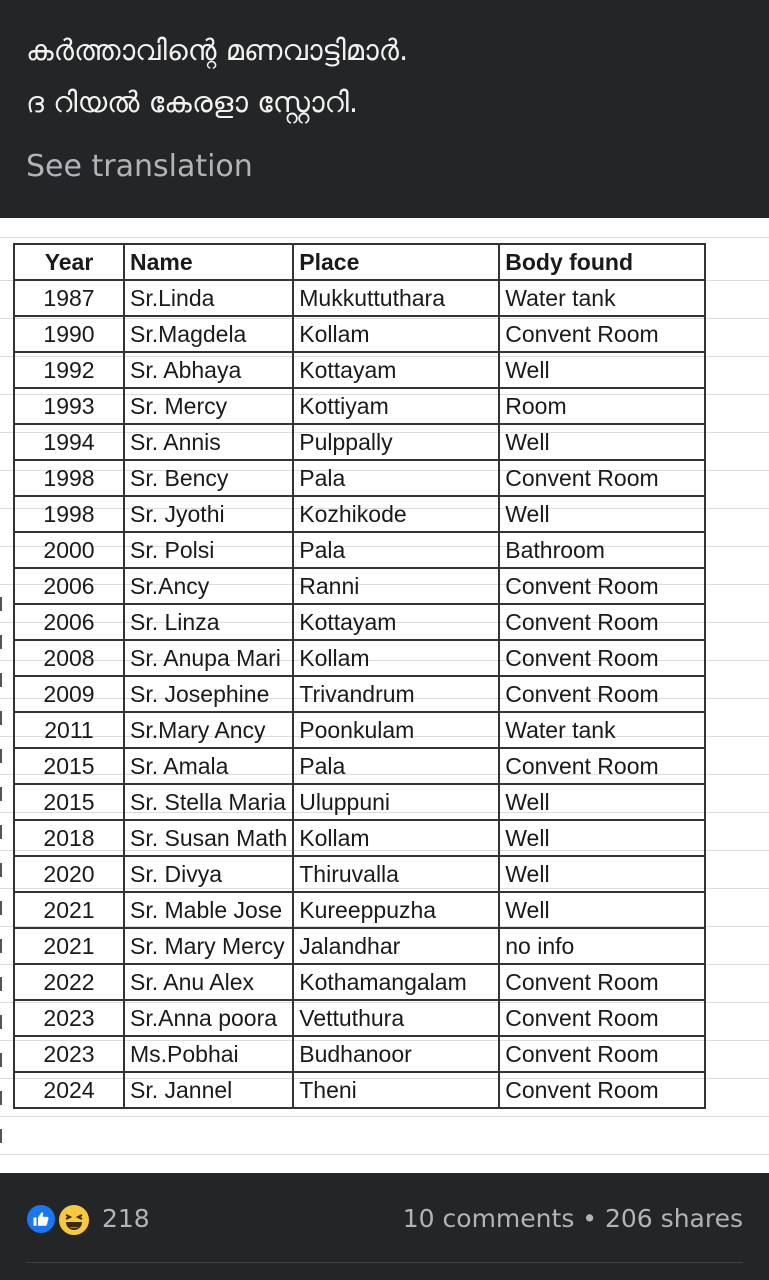  I want to click on comments-shares: 10 comments • 206 shares, so click(573, 1219).